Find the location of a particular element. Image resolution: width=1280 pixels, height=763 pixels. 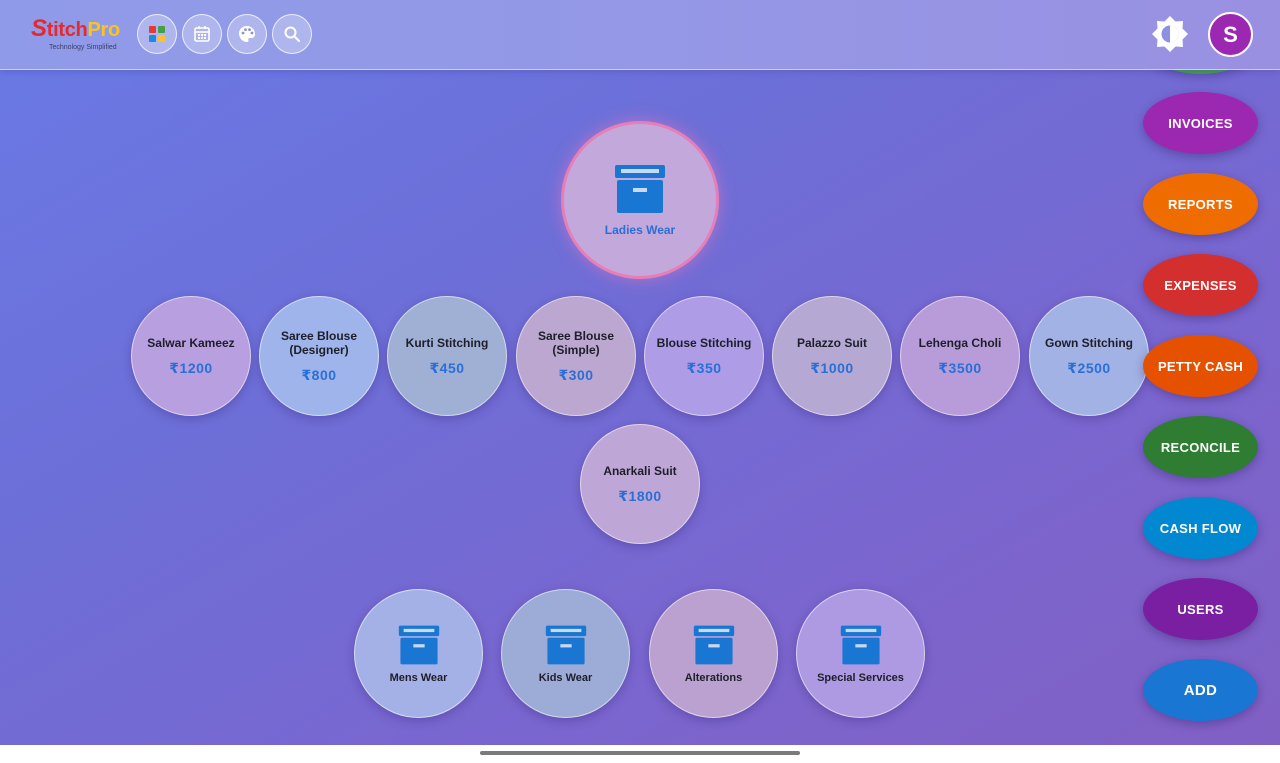

service-price: ₹450 is located at coordinates (447, 367).